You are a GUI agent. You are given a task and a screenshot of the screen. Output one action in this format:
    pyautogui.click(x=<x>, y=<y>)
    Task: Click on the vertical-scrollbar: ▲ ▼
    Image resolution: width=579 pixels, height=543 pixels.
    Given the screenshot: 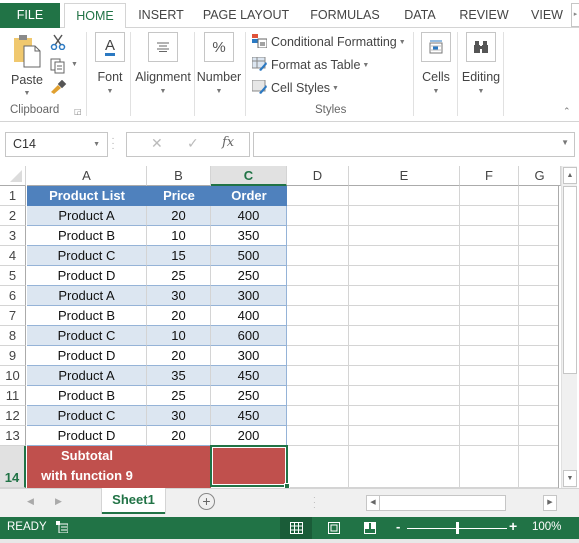 What is the action you would take?
    pyautogui.click(x=569, y=327)
    